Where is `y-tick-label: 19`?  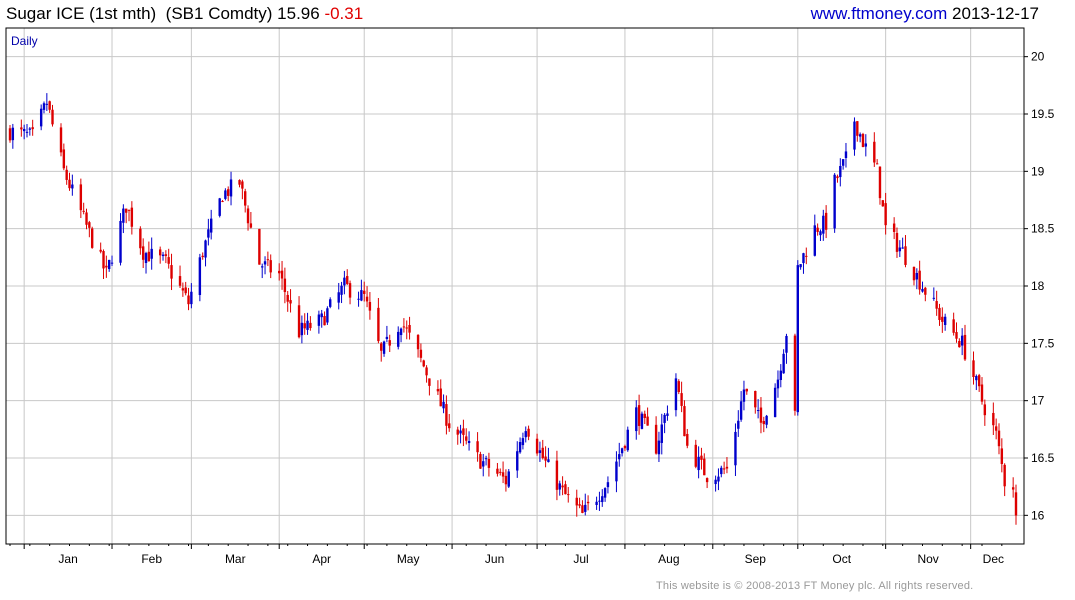
y-tick-label: 19 is located at coordinates (1038, 171).